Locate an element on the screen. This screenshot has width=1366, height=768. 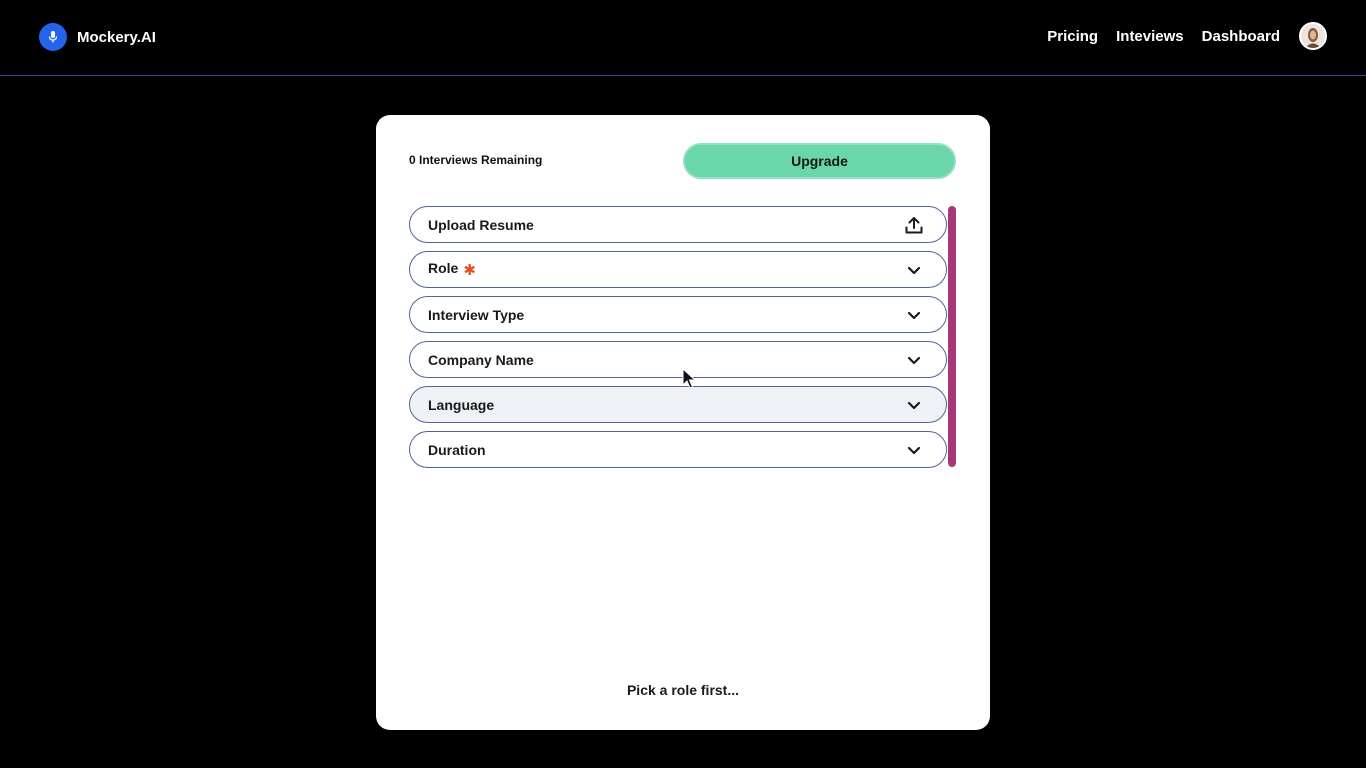
brand: Mockery.AI is located at coordinates (97, 37).